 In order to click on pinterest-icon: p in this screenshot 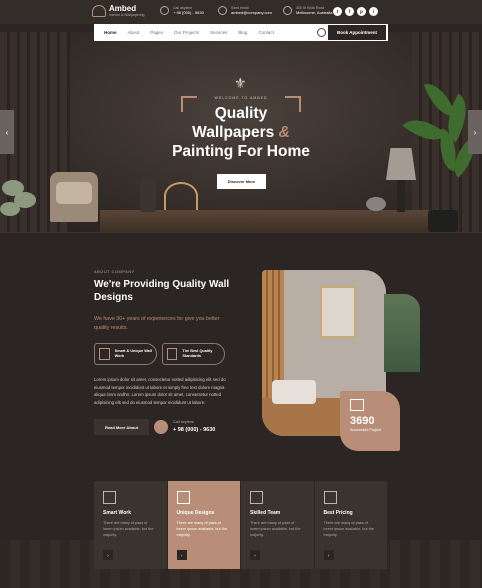, I will do `click(361, 11)`.